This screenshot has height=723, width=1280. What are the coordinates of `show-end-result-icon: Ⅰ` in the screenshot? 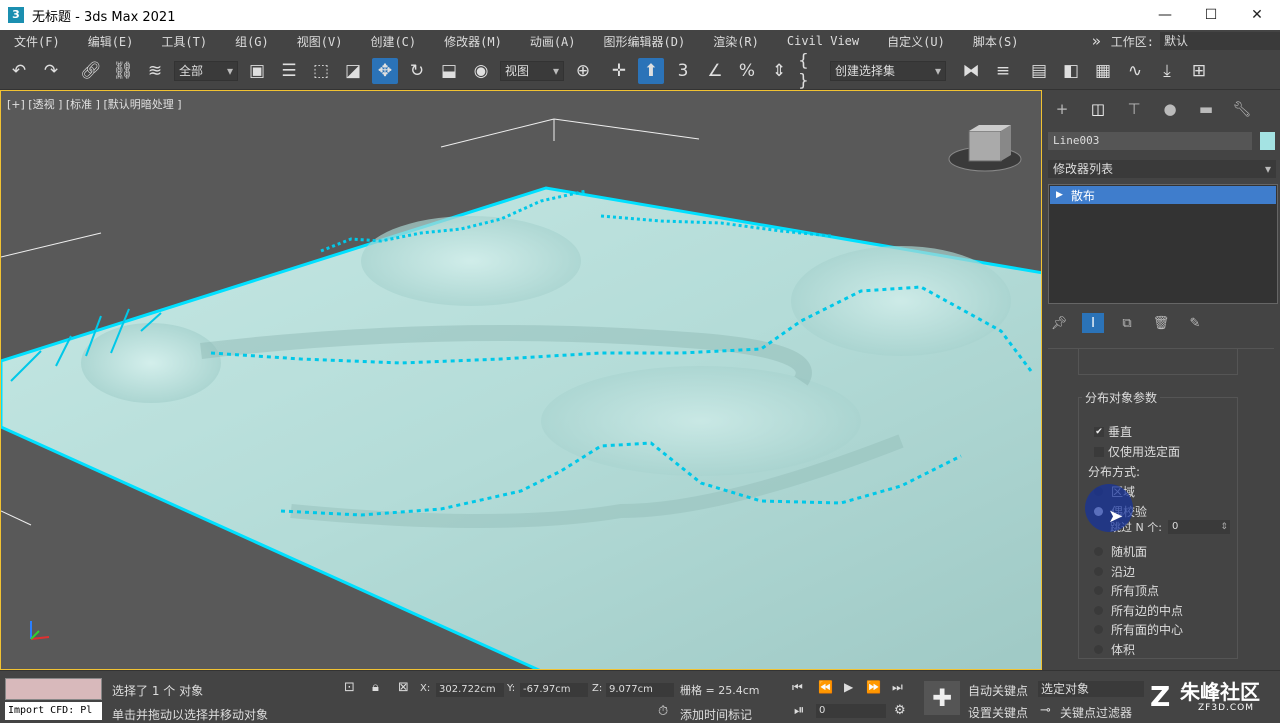 It's located at (1093, 323).